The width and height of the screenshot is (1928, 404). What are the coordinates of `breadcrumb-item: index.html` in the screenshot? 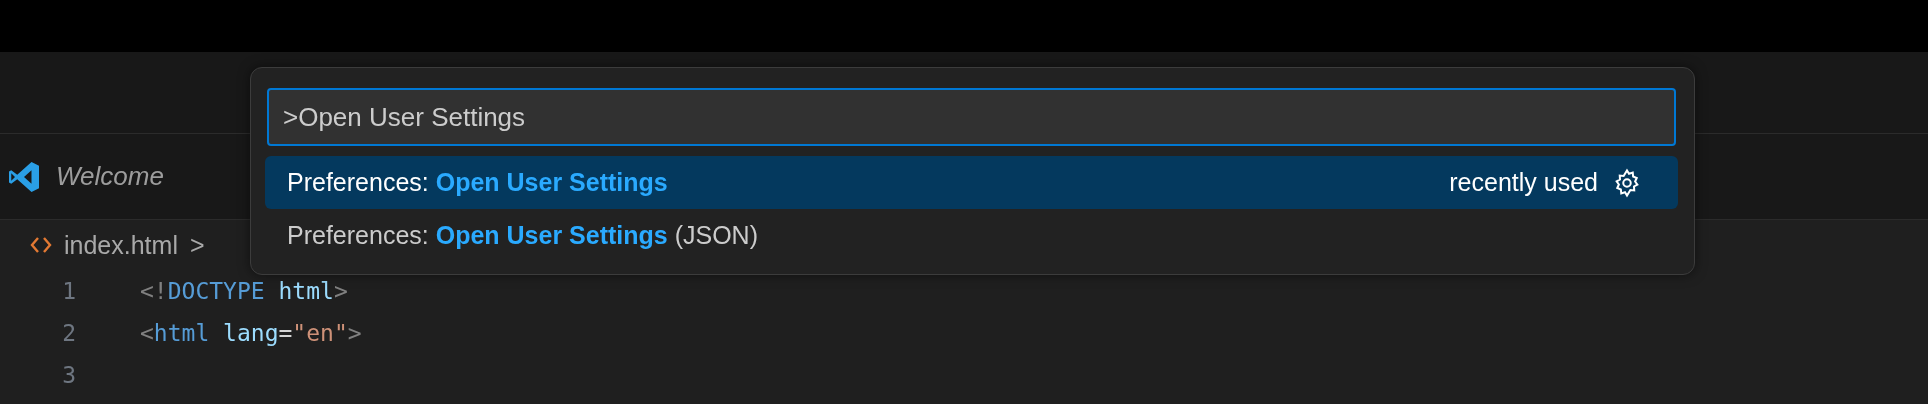 It's located at (121, 245).